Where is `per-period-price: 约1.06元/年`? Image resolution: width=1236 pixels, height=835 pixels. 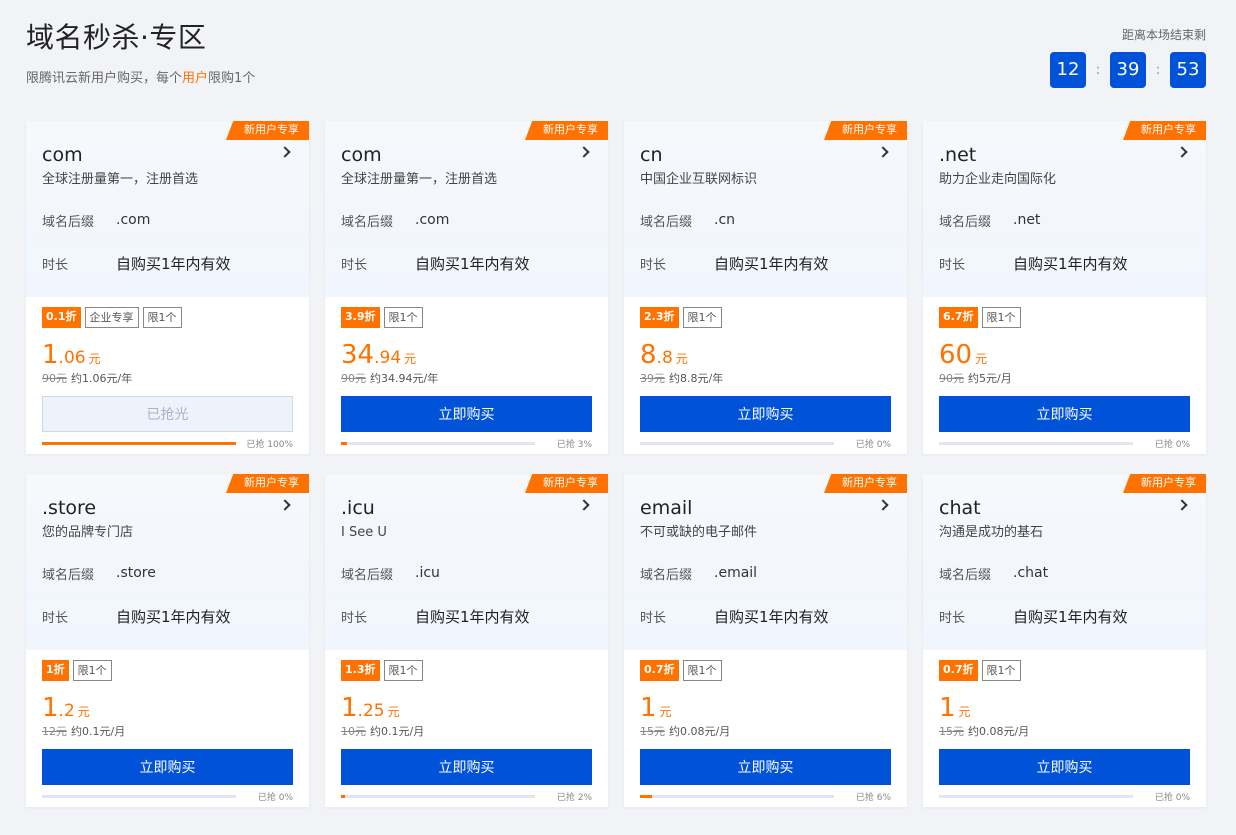 per-period-price: 约1.06元/年 is located at coordinates (102, 378).